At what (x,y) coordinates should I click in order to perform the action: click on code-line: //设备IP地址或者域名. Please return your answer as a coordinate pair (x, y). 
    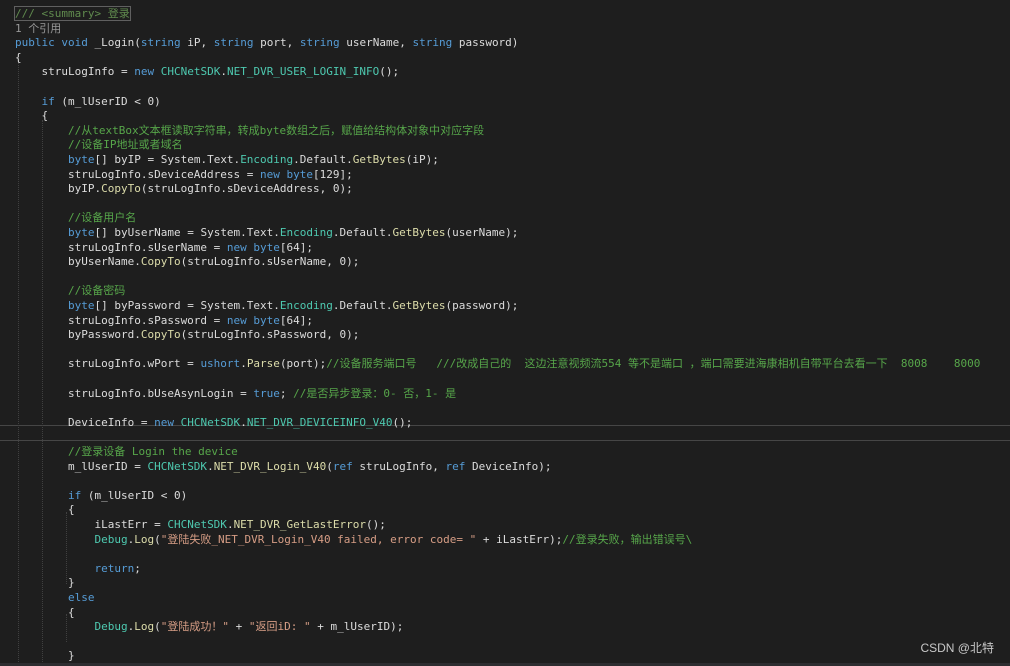
    Looking at the image, I should click on (99, 145).